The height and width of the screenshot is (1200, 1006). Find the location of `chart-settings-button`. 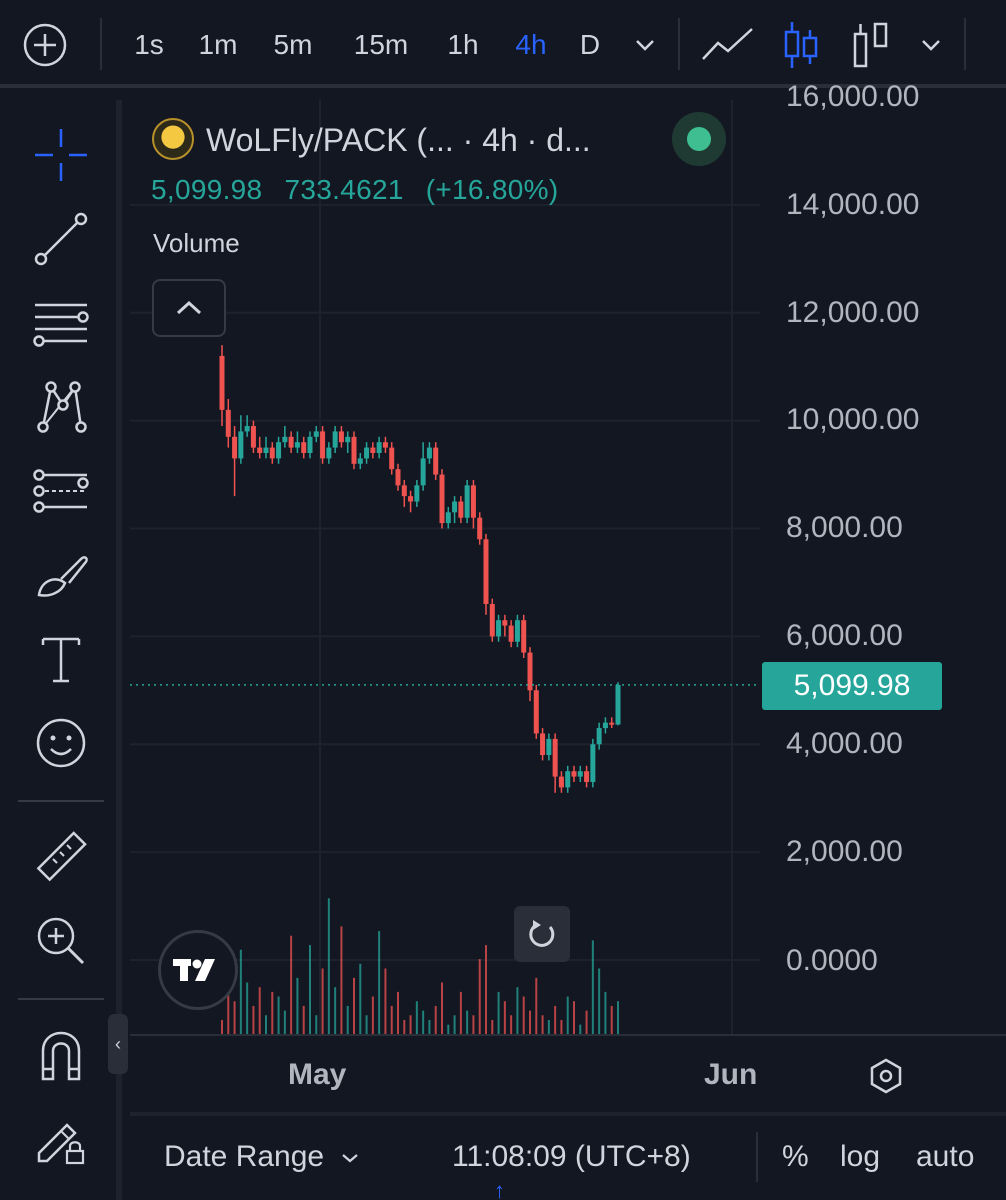

chart-settings-button is located at coordinates (886, 1076).